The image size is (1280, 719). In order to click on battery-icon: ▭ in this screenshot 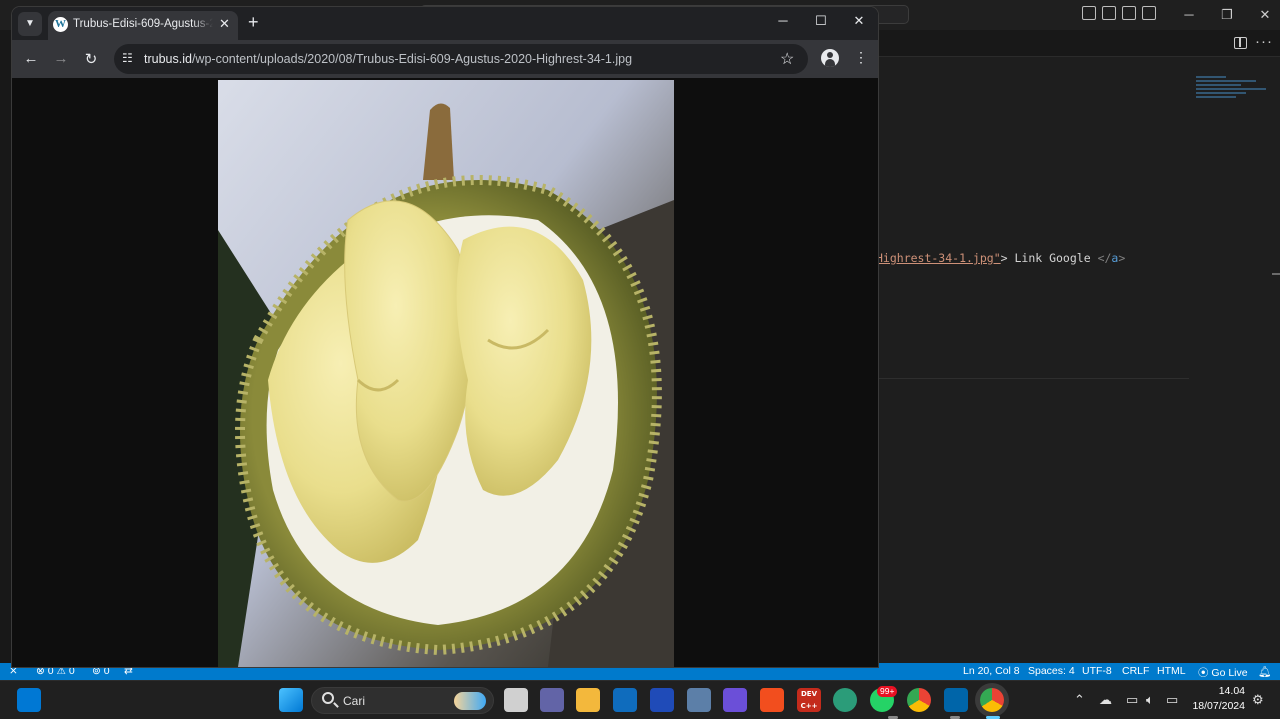, I will do `click(1172, 700)`.